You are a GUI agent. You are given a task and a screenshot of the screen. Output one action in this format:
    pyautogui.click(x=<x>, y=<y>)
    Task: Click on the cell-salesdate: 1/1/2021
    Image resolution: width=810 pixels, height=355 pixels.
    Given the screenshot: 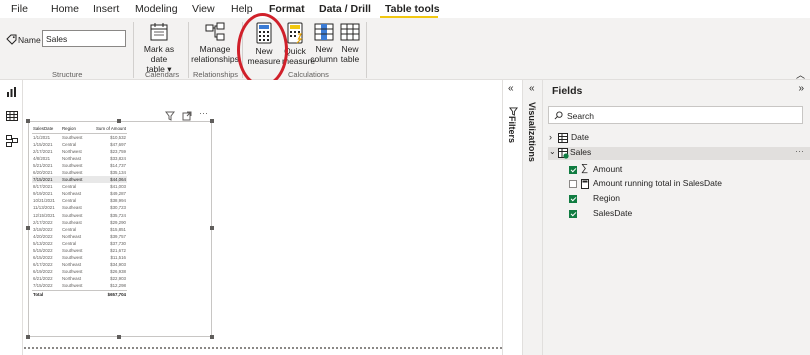 What is the action you would take?
    pyautogui.click(x=42, y=137)
    